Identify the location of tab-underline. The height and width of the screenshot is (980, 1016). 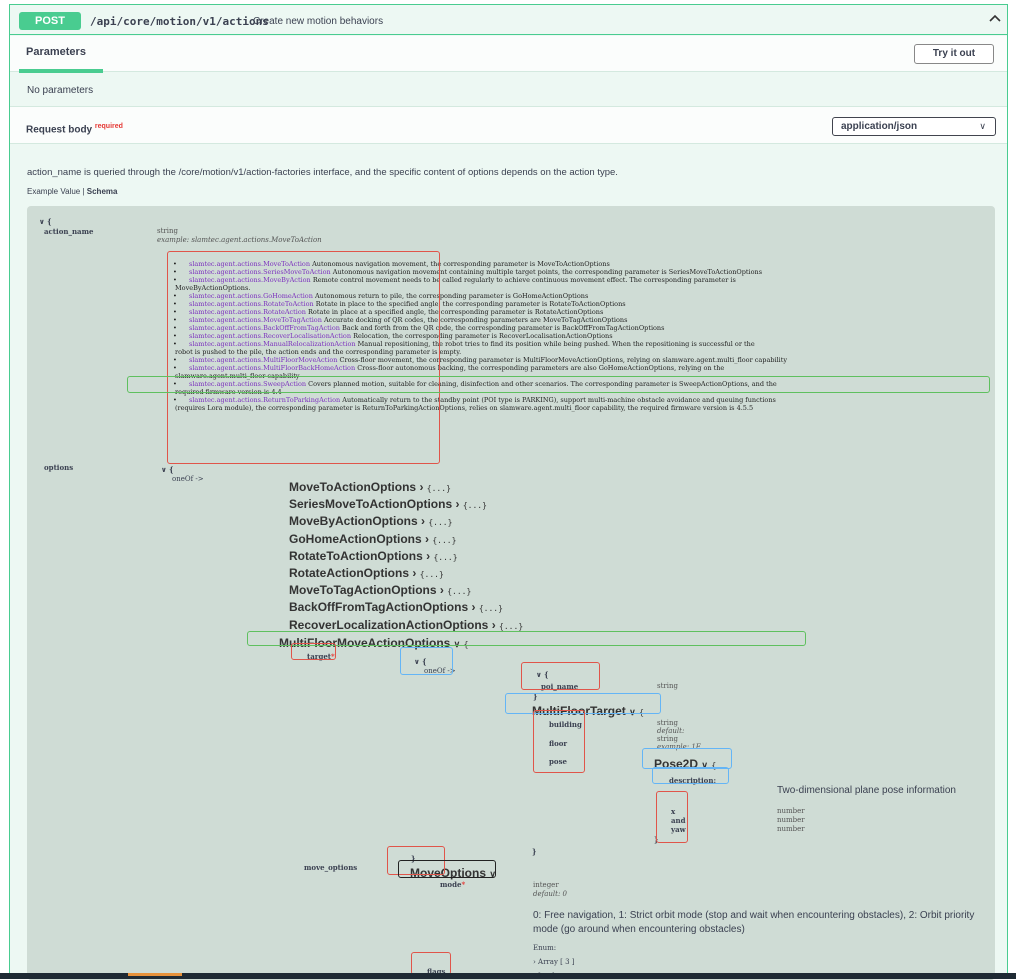
(61, 71).